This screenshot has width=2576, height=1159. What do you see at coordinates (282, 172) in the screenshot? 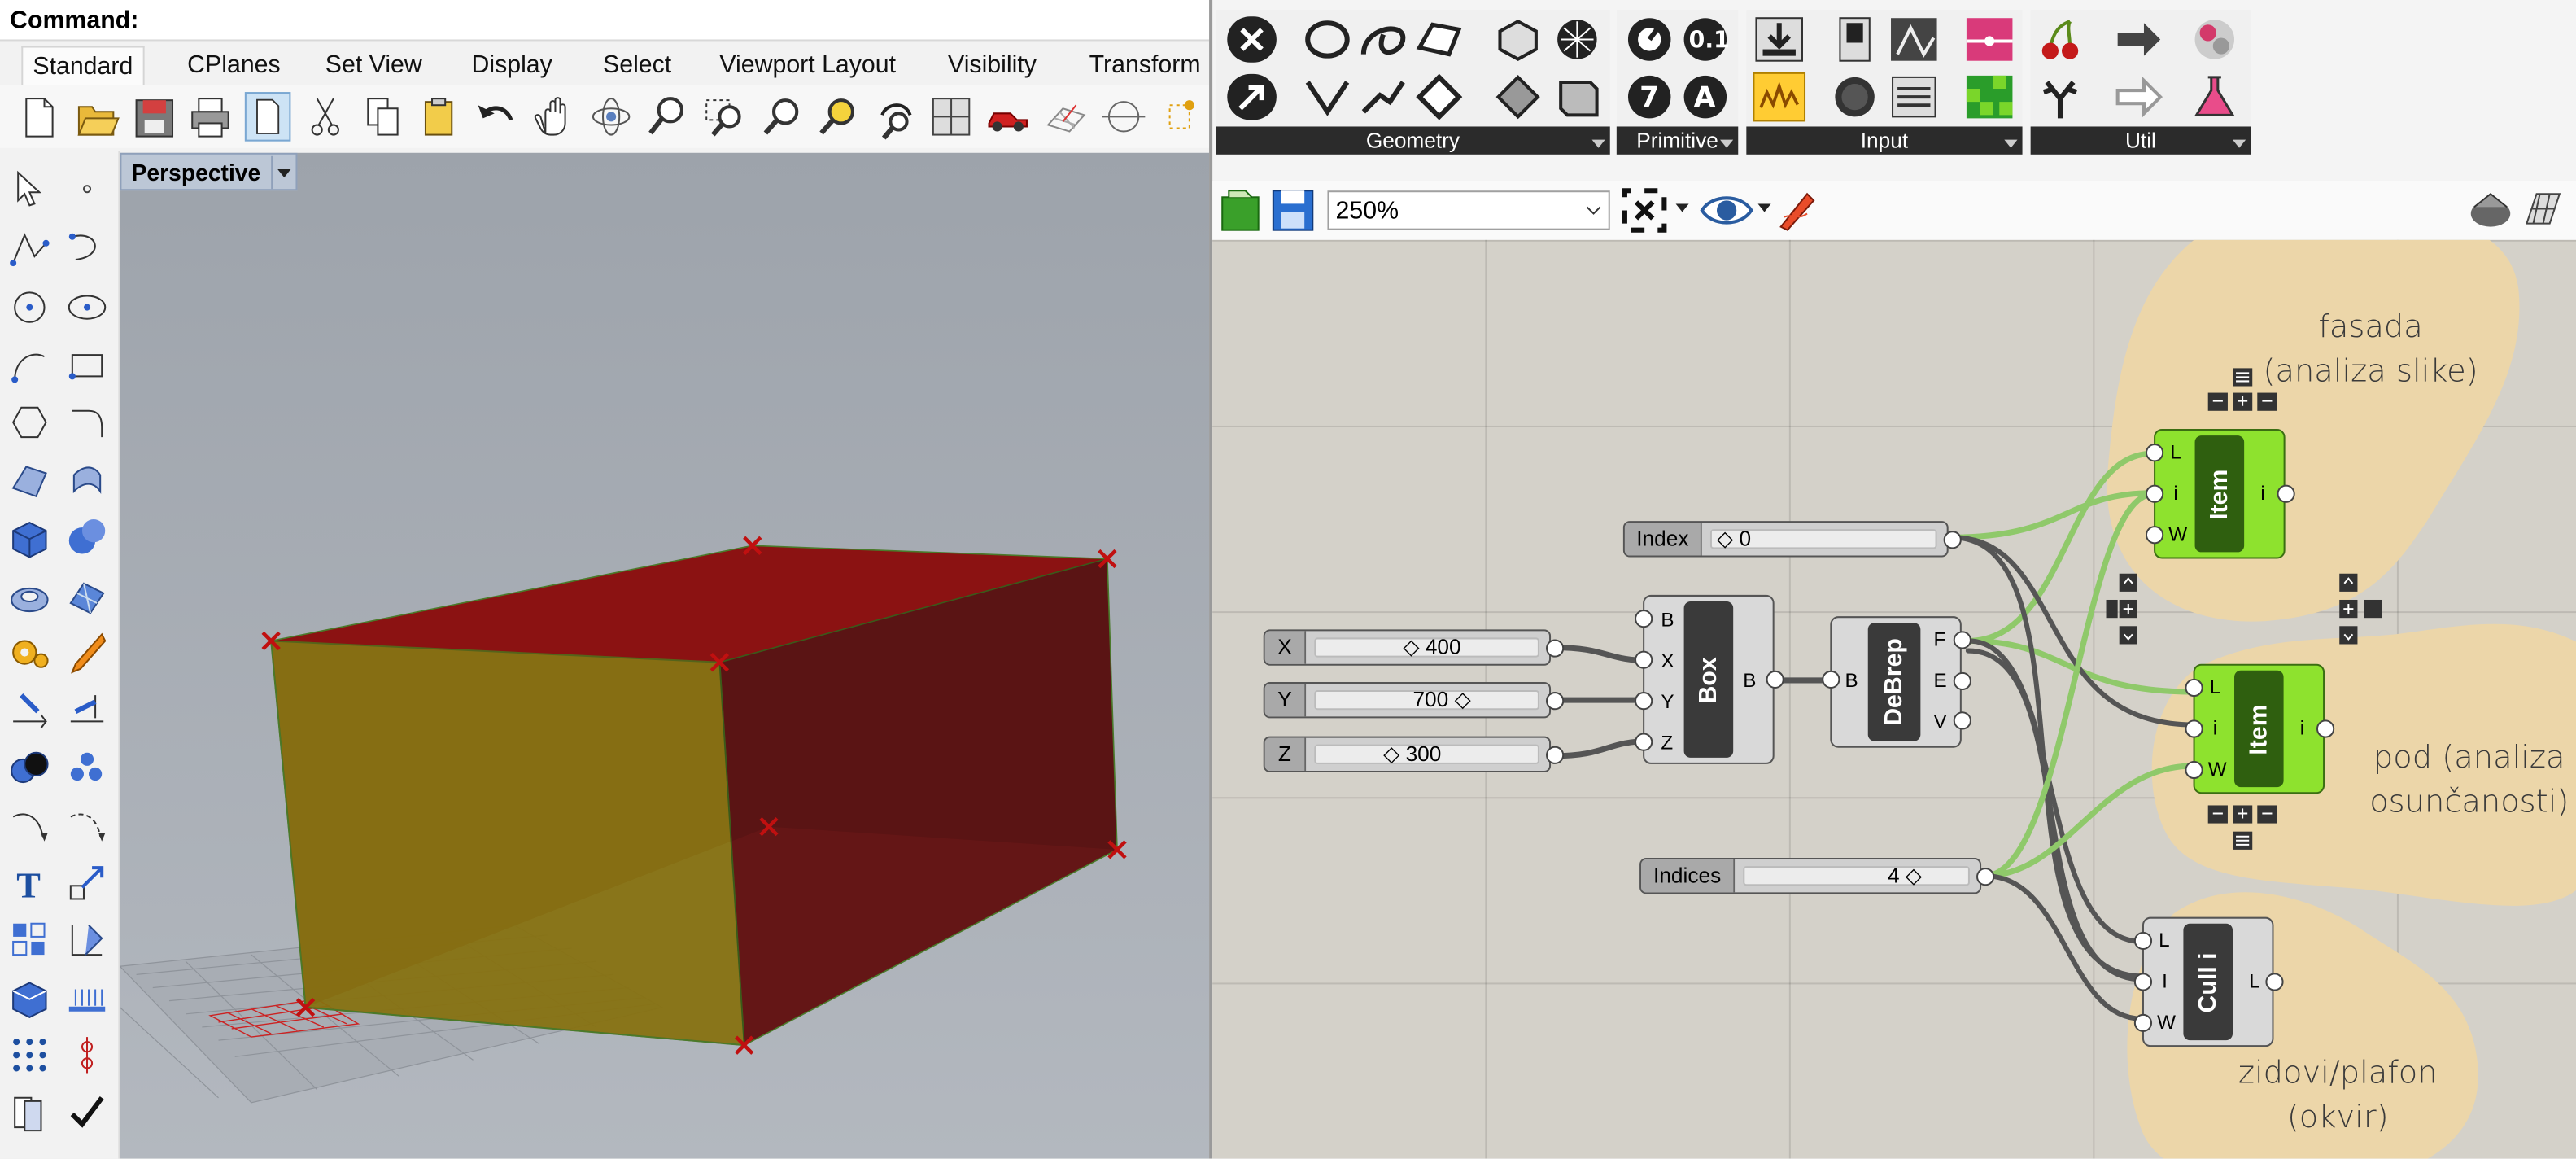
I see `viewport-menu-arrow` at bounding box center [282, 172].